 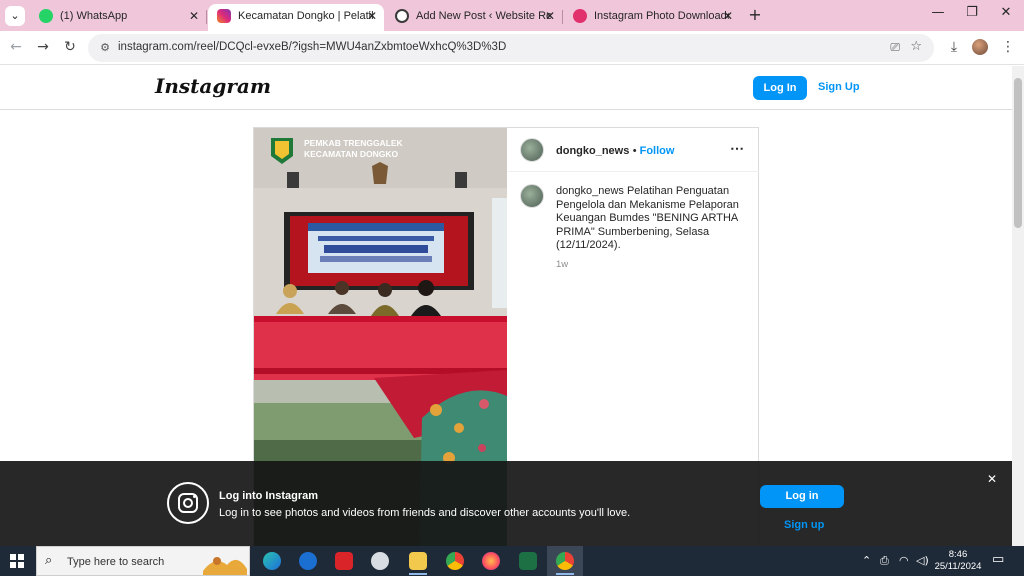 I want to click on caption-username: dongko_news, so click(x=590, y=191).